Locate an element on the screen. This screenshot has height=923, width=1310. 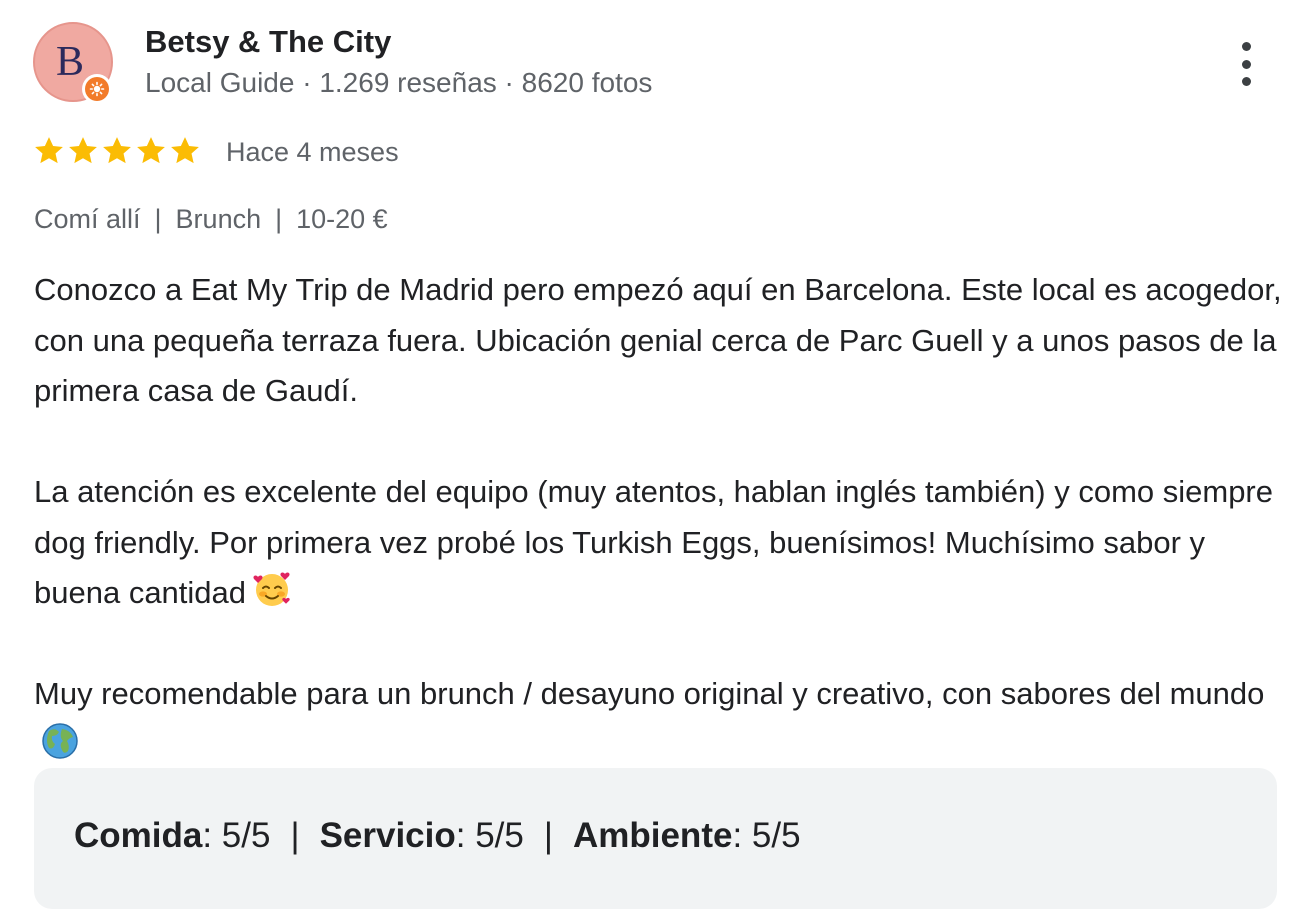
globe-emoji is located at coordinates (60, 740).